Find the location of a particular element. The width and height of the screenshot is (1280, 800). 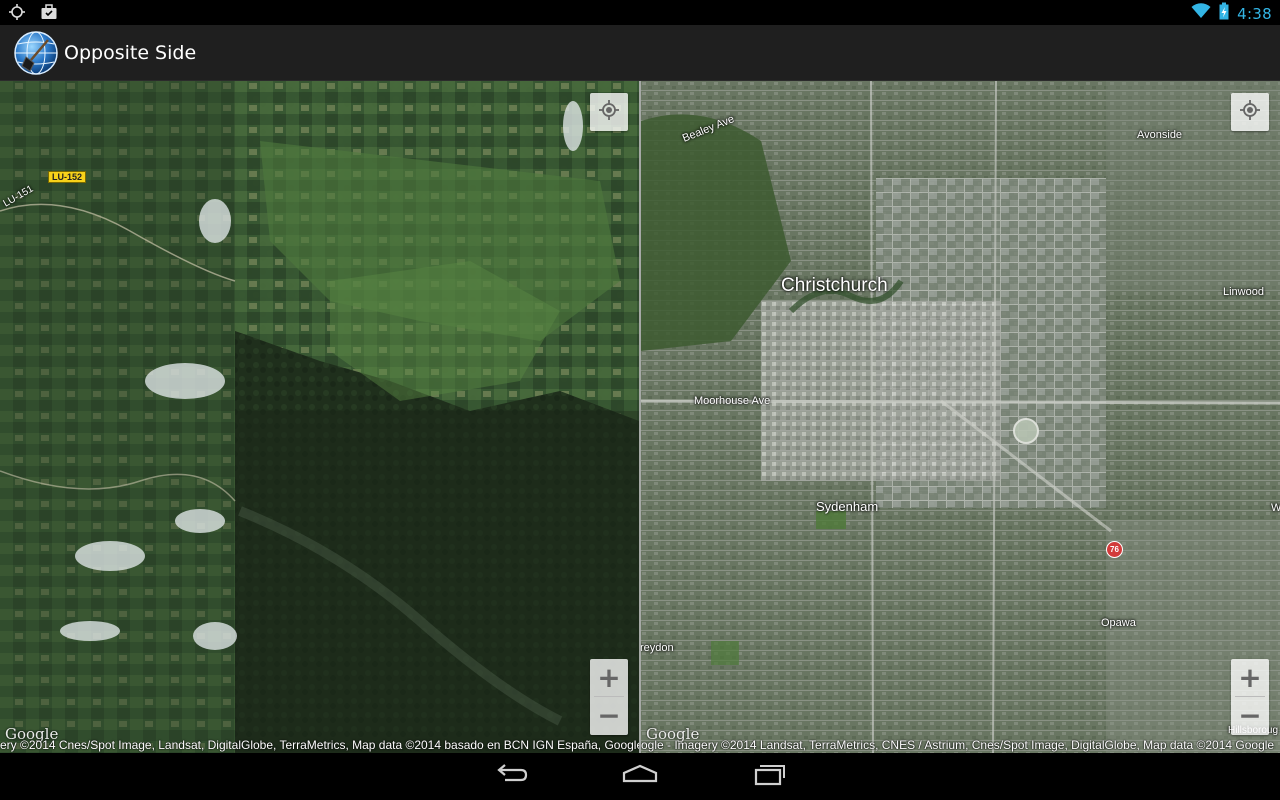

suburb-label: reydon is located at coordinates (657, 648).